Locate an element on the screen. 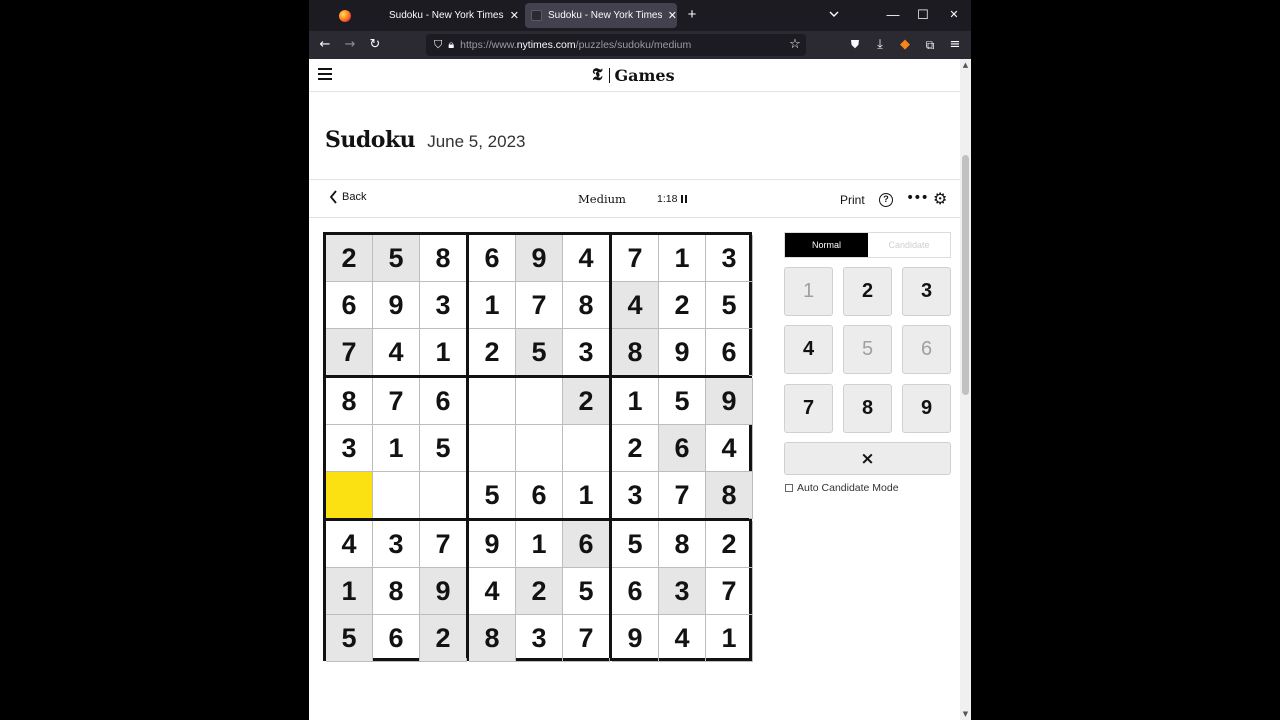 The image size is (1280, 720). back-button: Back is located at coordinates (347, 197).